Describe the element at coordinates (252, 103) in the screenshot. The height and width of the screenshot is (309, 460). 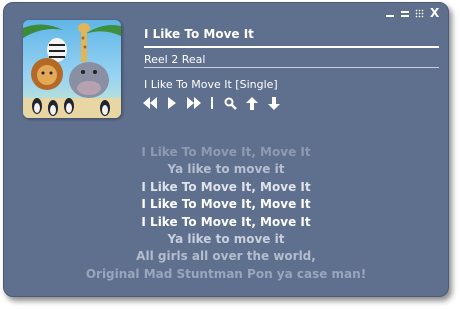
I see `thumb-up-icon` at that location.